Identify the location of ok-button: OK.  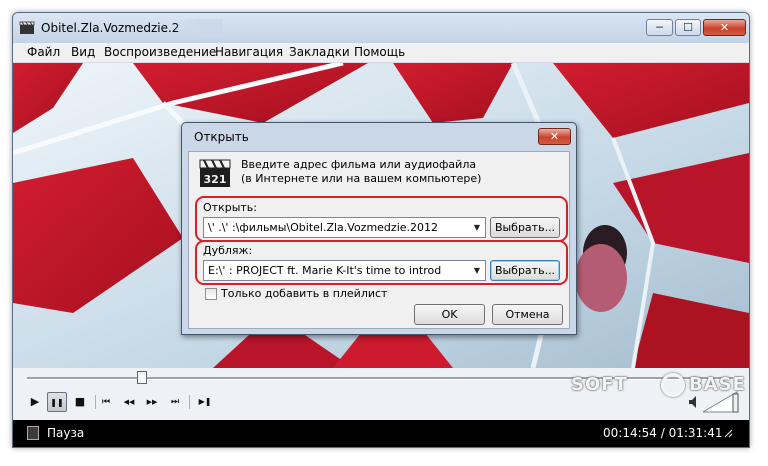
(449, 314).